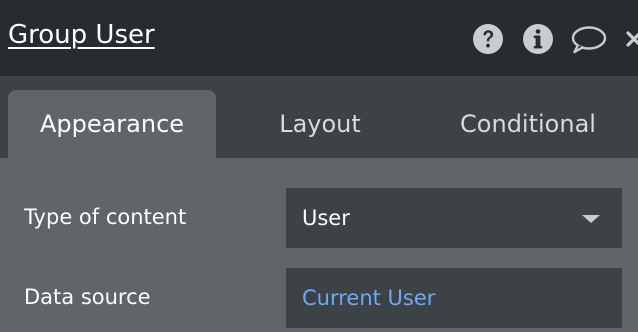 The width and height of the screenshot is (638, 332). Describe the element at coordinates (368, 298) in the screenshot. I see `data-source-value: Current User` at that location.